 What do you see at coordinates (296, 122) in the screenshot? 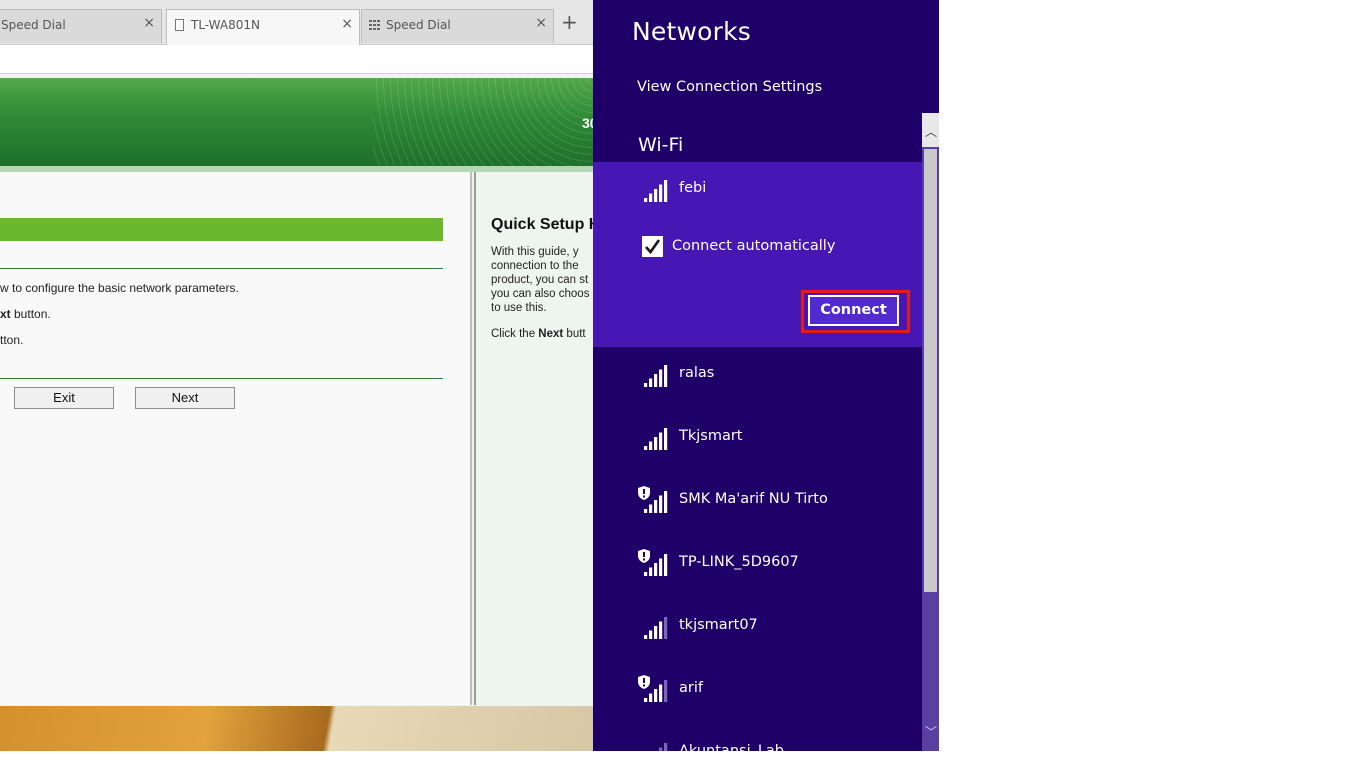
I see `router-banner: 30` at bounding box center [296, 122].